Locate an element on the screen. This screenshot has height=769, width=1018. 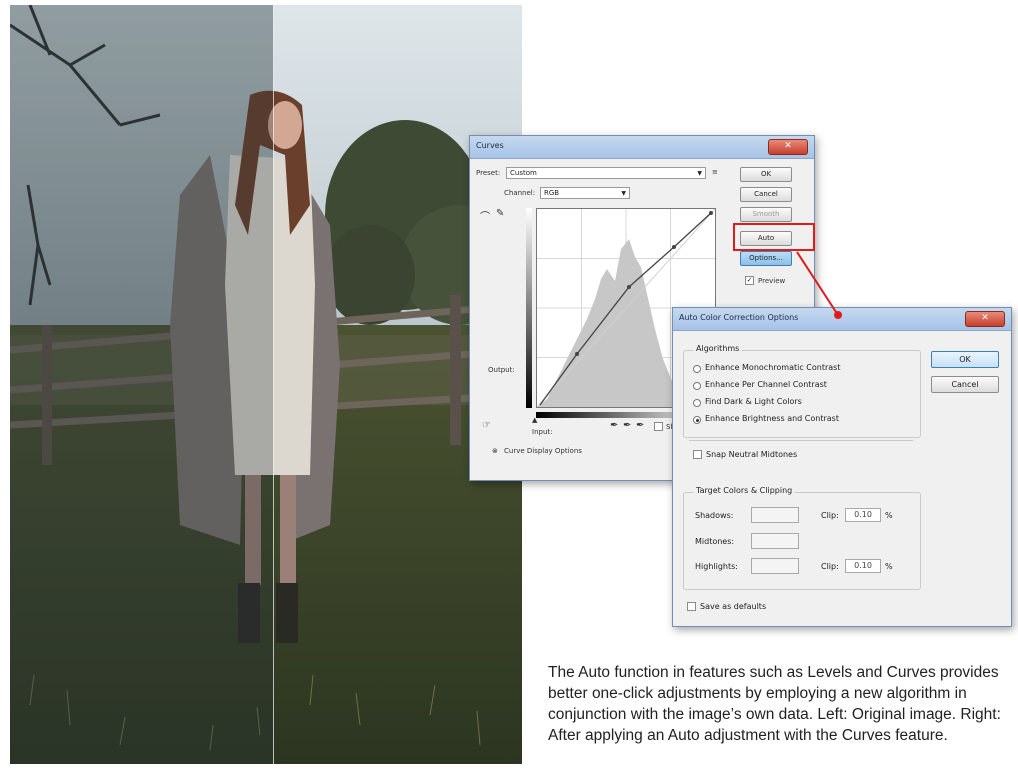
shadow-clip-input: 0.10 is located at coordinates (863, 515).